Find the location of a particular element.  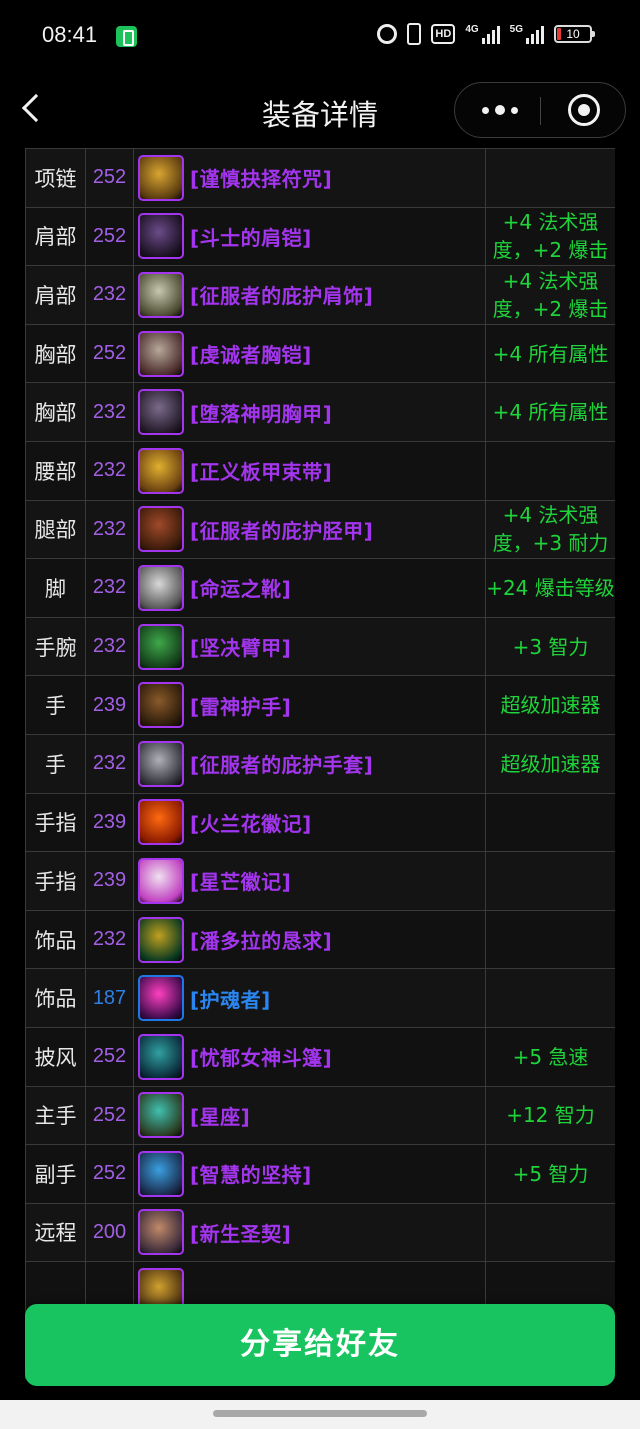

item-cell: [星座] is located at coordinates (309, 1115).